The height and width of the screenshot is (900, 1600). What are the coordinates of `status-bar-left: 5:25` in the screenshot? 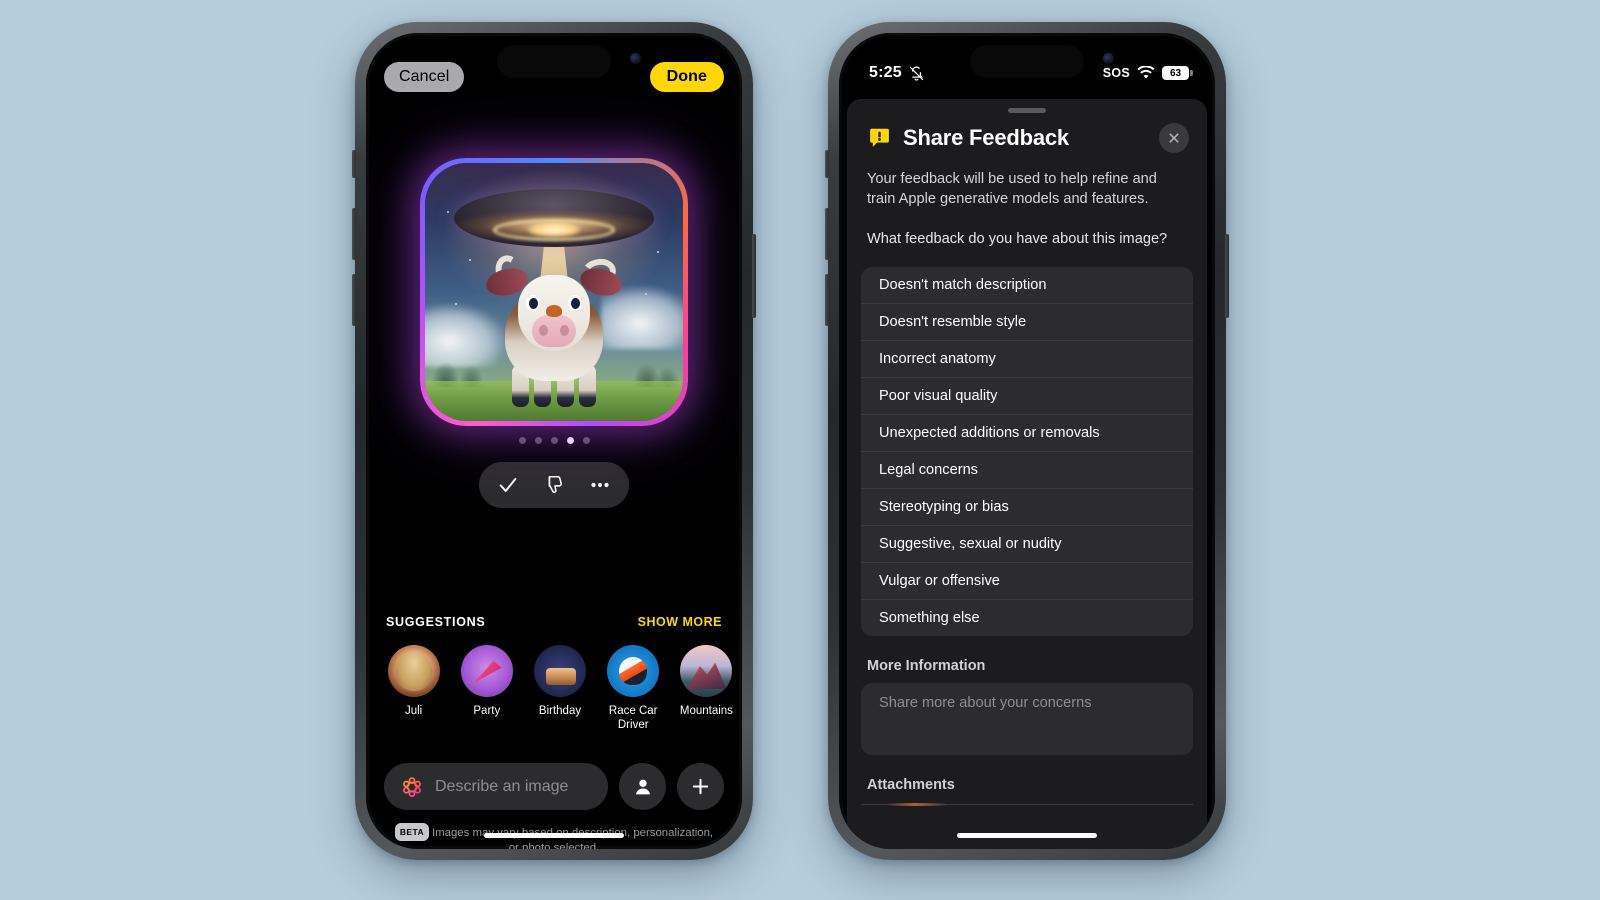 It's located at (897, 73).